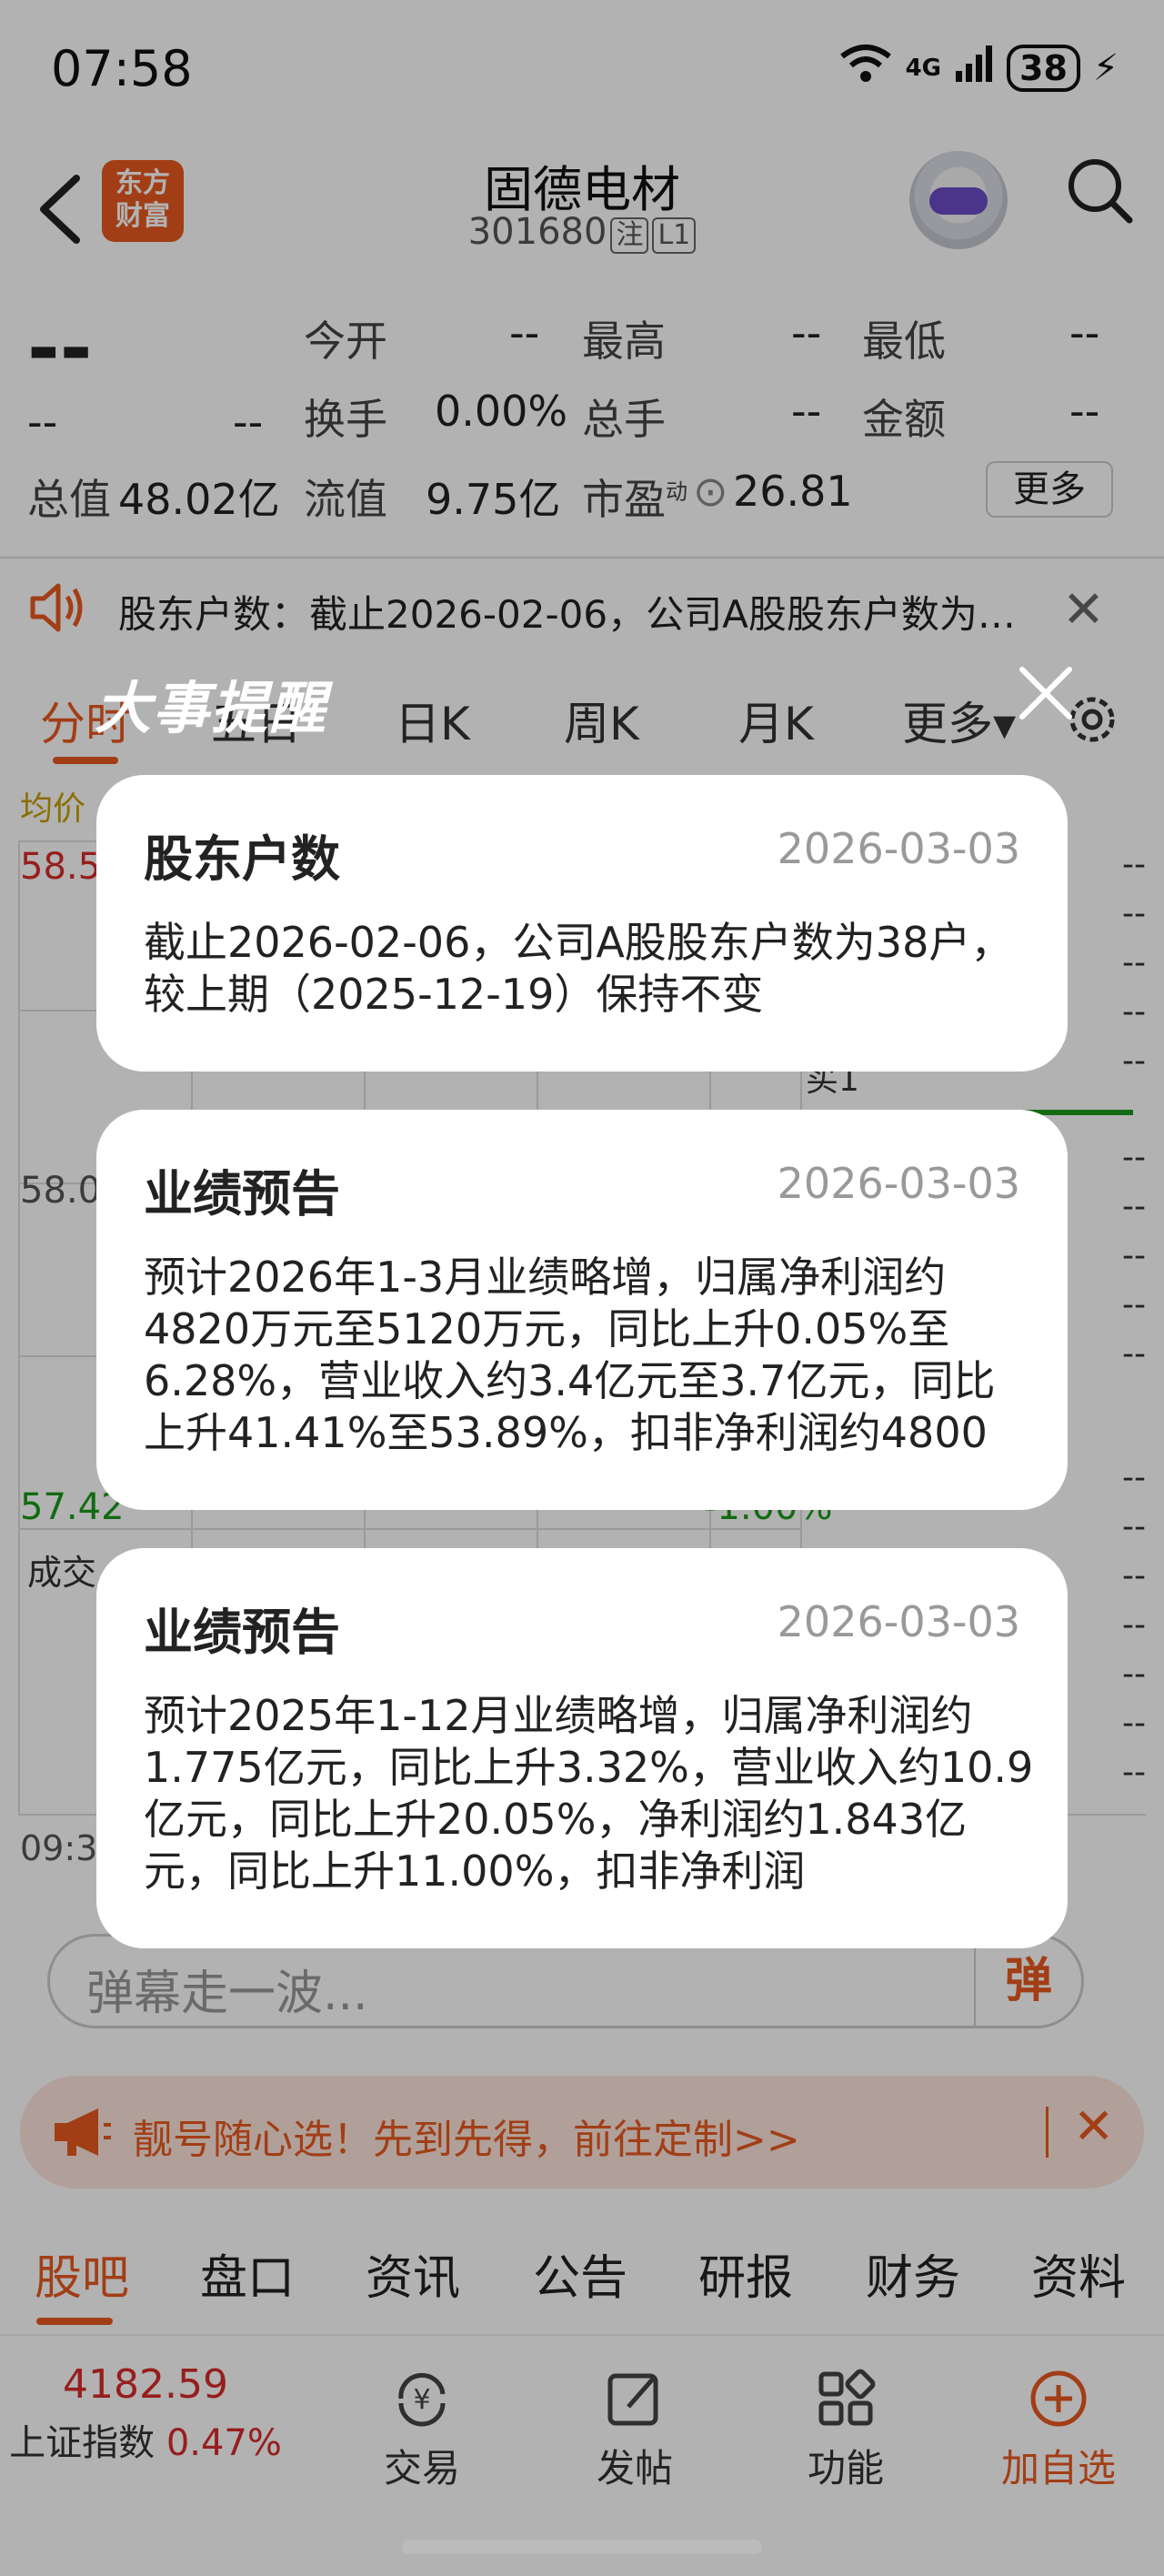  Describe the element at coordinates (212, 708) in the screenshot. I see `modal-title: 大事提醒` at that location.